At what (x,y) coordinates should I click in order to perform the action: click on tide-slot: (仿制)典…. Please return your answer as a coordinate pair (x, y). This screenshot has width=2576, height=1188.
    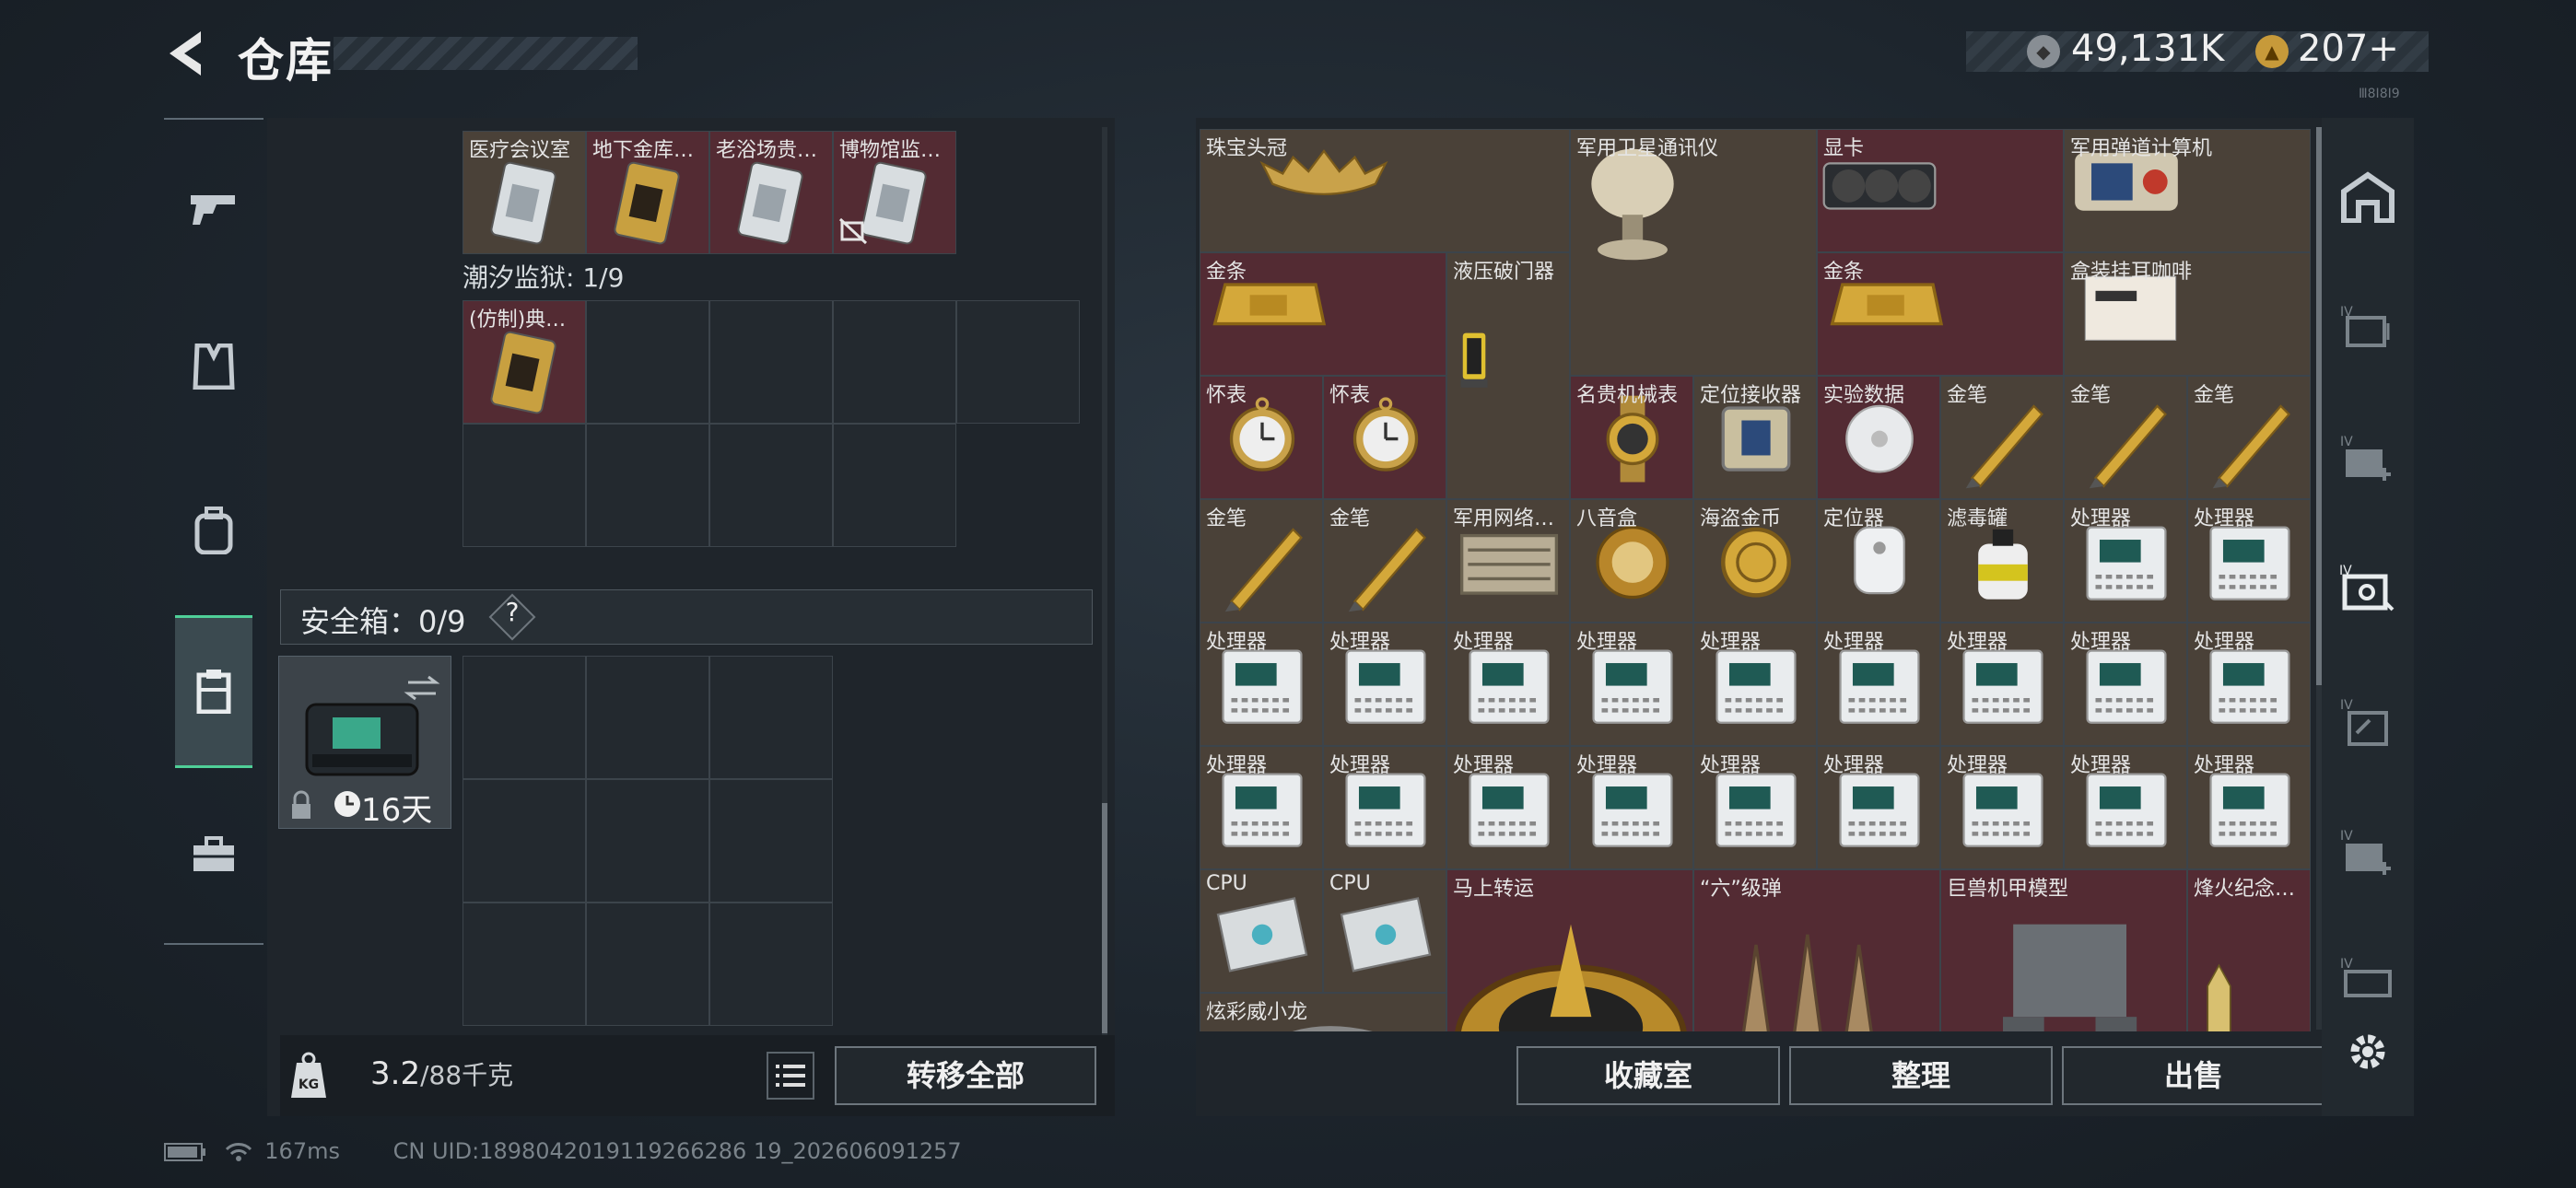
    Looking at the image, I should click on (524, 362).